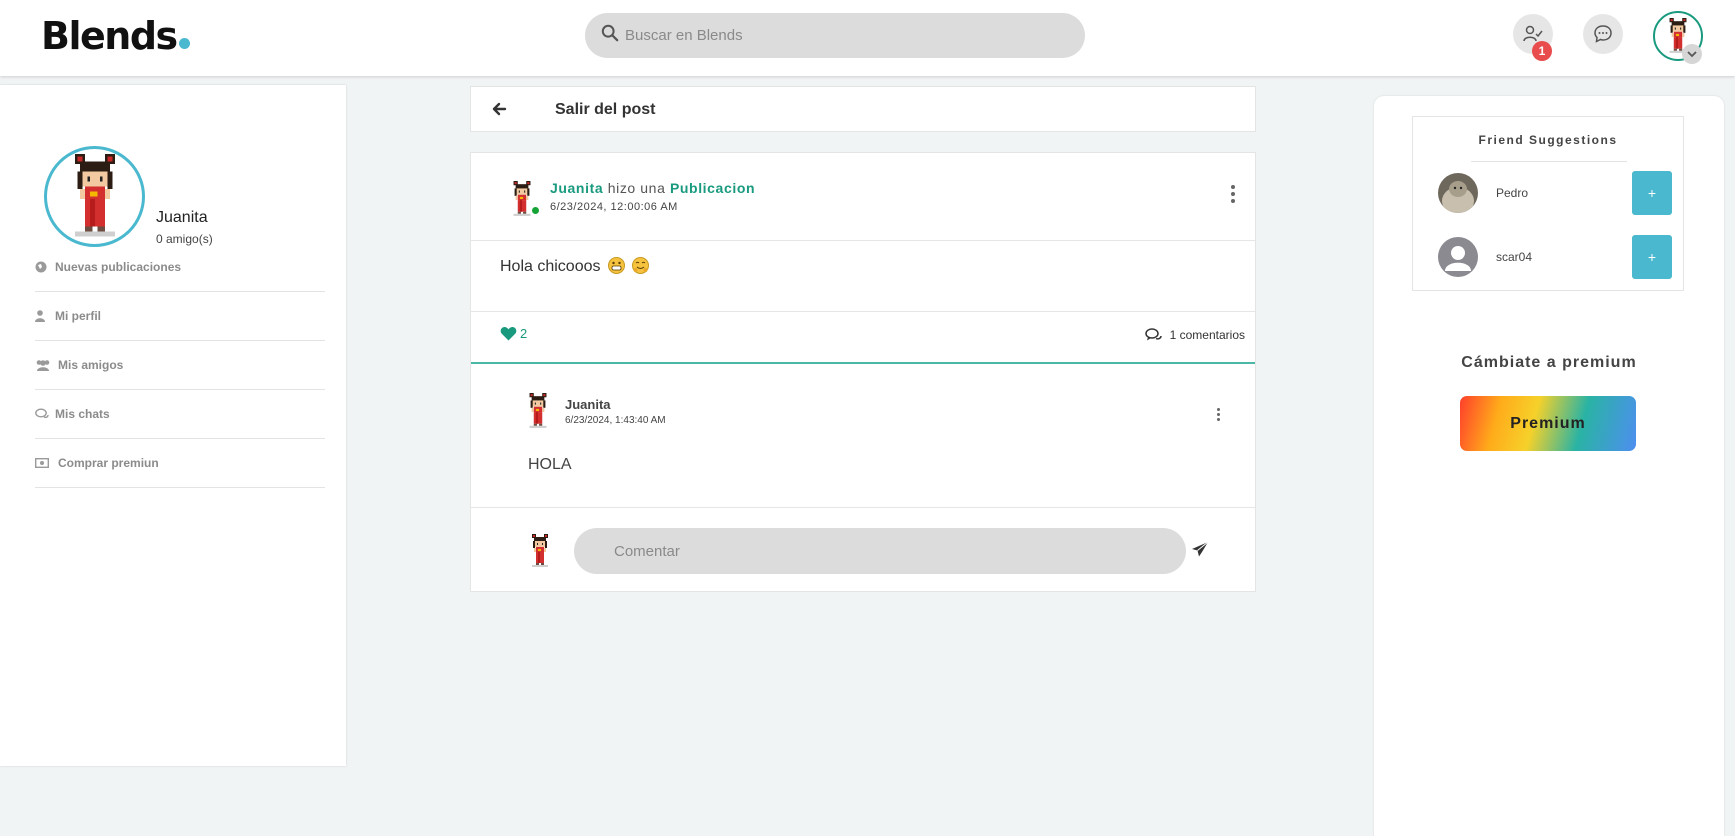 This screenshot has height=836, width=1735. What do you see at coordinates (1542, 51) in the screenshot?
I see `notification-badge: 1` at bounding box center [1542, 51].